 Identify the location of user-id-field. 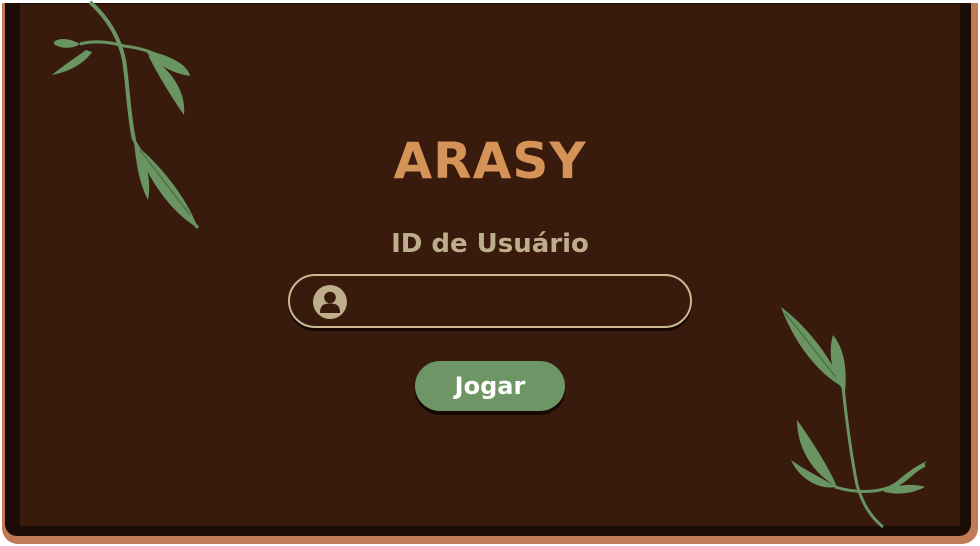
(490, 301).